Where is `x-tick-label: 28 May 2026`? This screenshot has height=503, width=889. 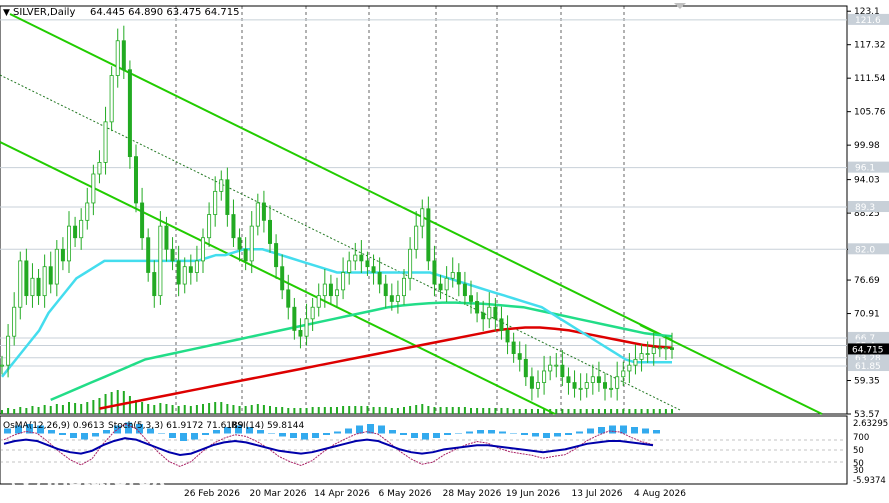
x-tick-label: 28 May 2026 is located at coordinates (472, 494).